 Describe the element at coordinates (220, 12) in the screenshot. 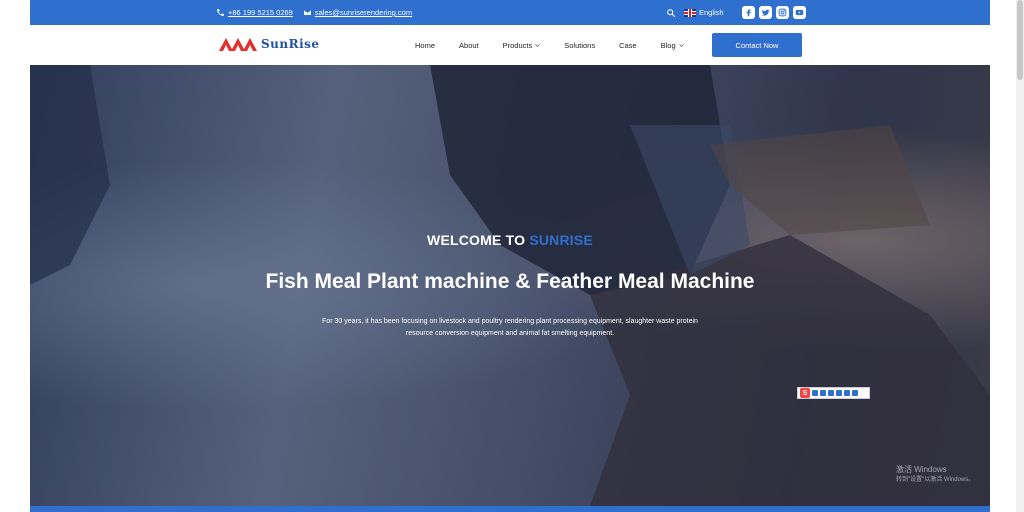

I see `phone-icon` at that location.